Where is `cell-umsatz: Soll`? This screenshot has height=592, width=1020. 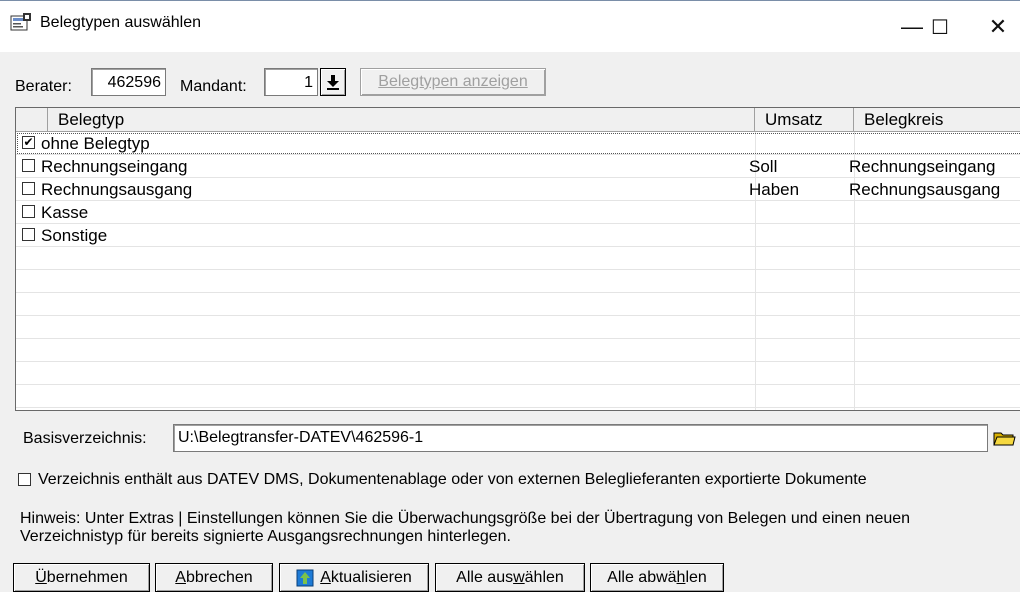 cell-umsatz: Soll is located at coordinates (763, 166).